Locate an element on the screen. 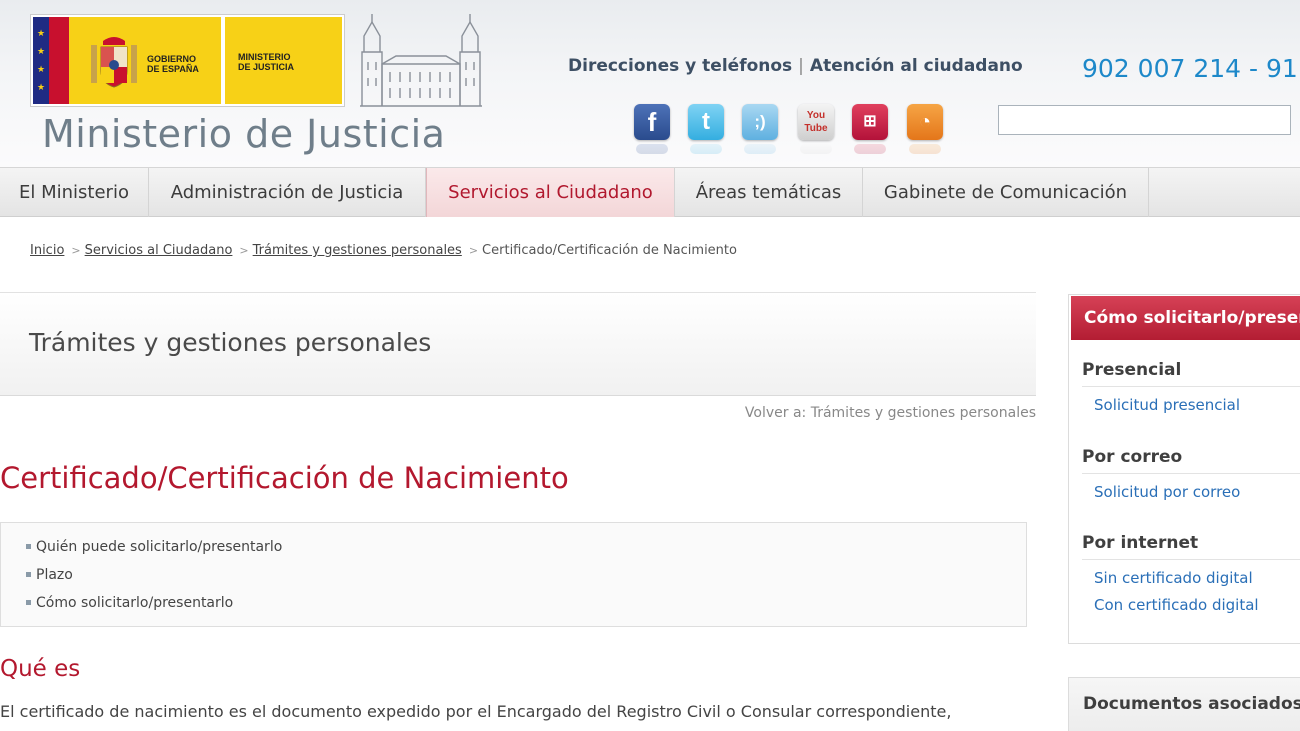 This screenshot has height=731, width=1300. solicitud-presencial-link: Solicitud presencial is located at coordinates (1167, 405).